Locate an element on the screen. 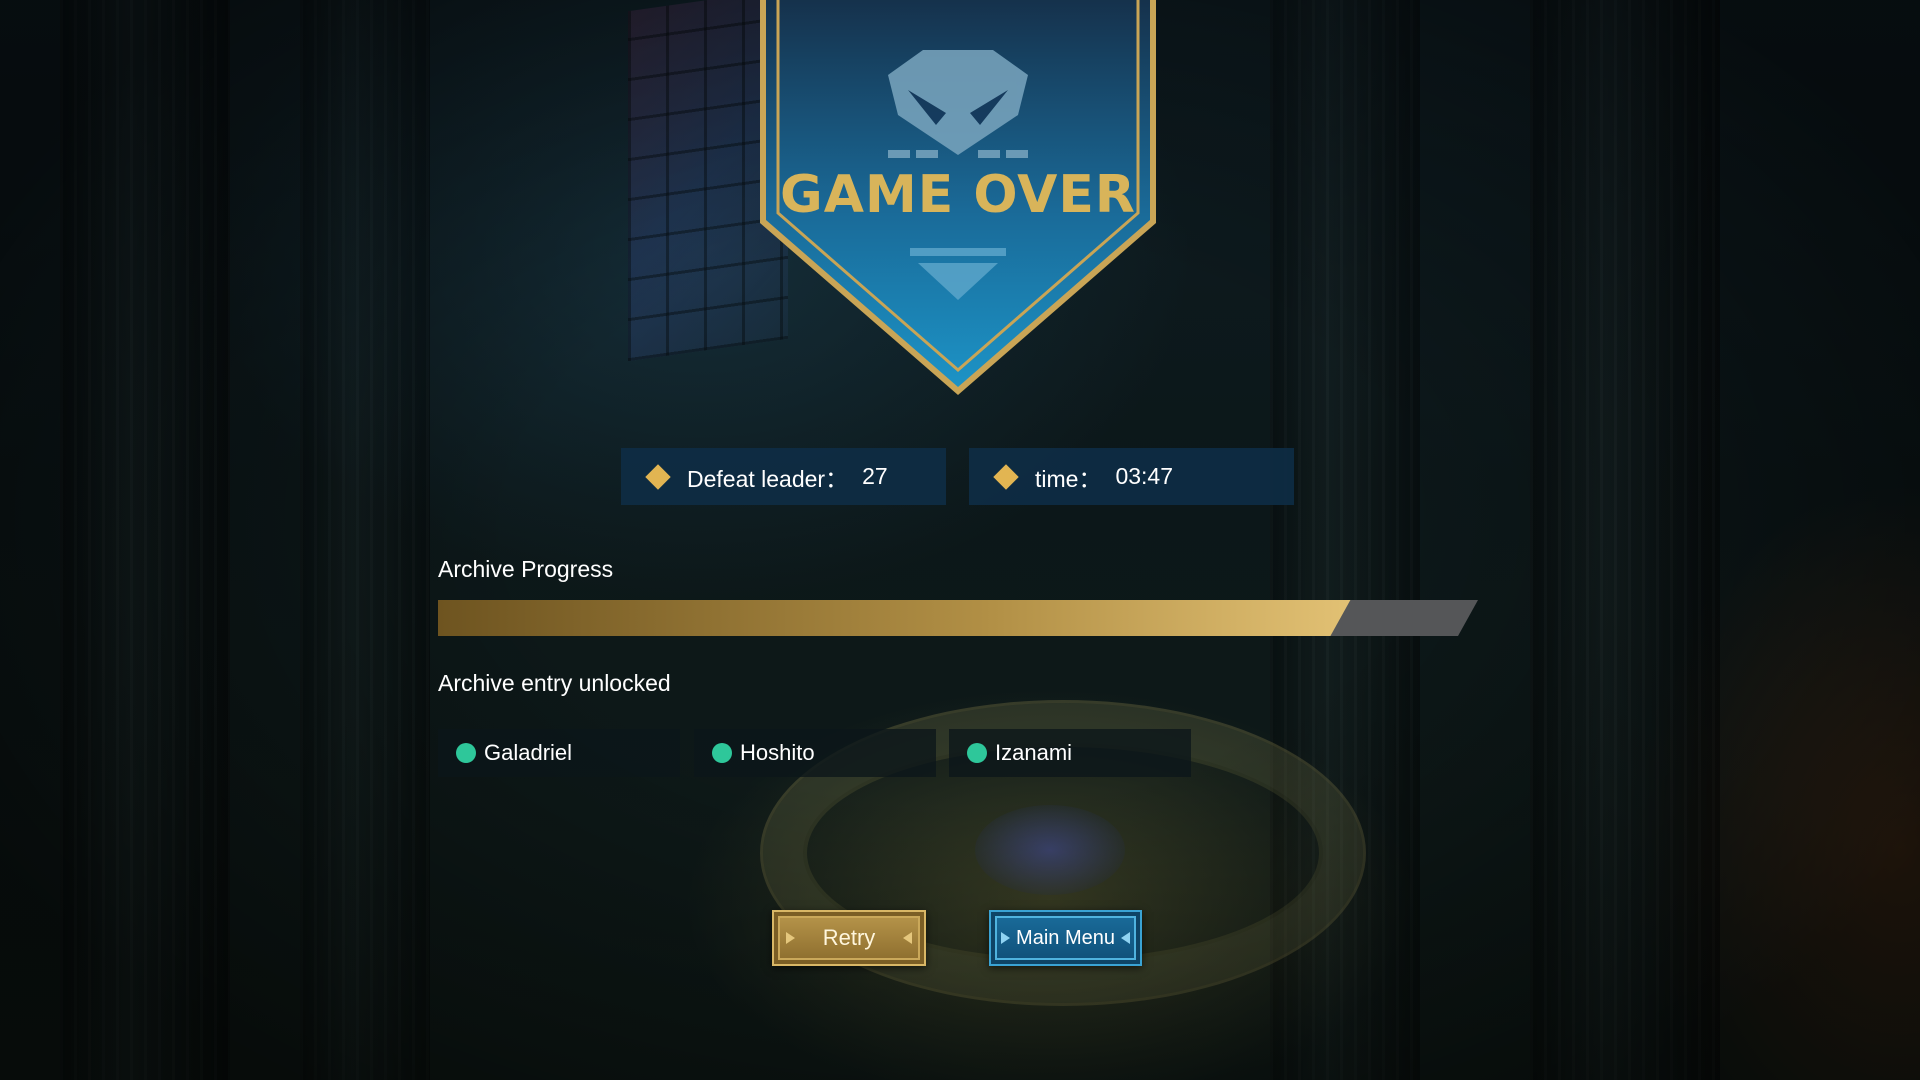  stat-value: 27 is located at coordinates (875, 476).